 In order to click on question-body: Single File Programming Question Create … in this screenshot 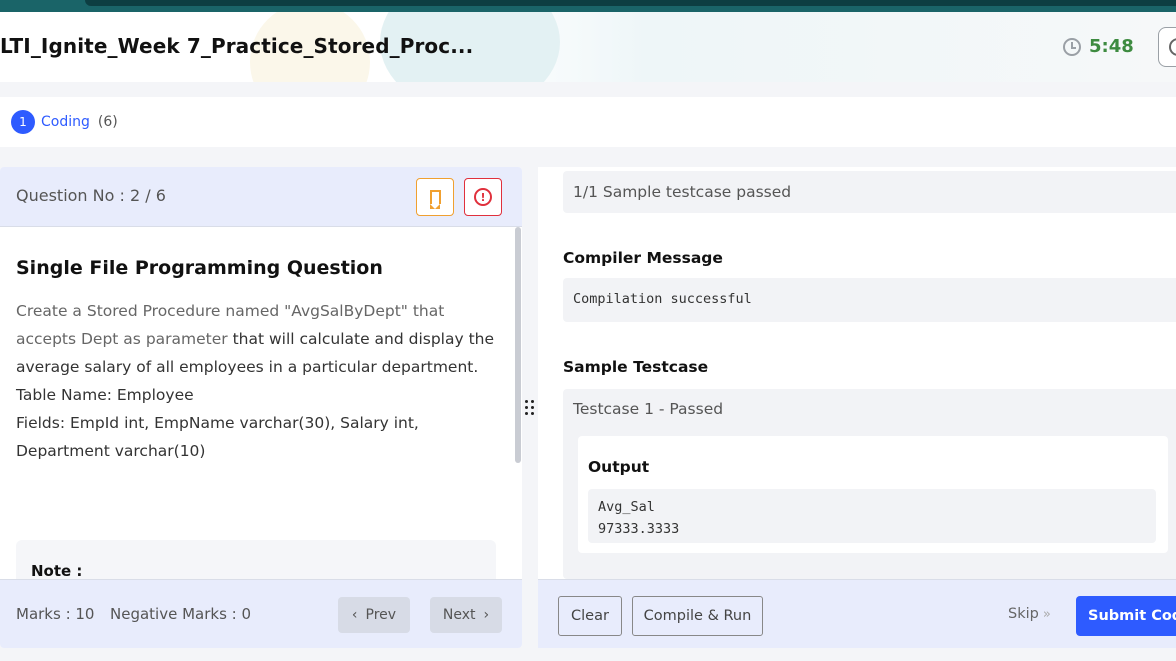, I will do `click(261, 361)`.